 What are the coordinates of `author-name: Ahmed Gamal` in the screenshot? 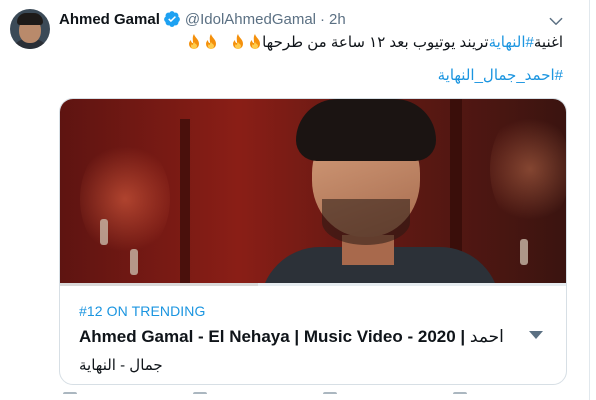 It's located at (109, 19).